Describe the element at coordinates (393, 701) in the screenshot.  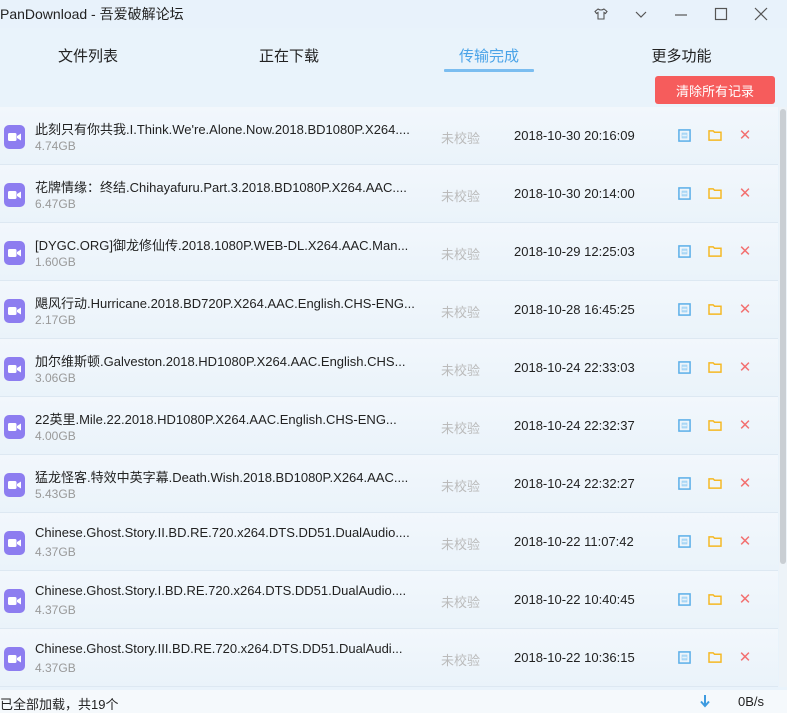
I see `status-bar: 已全部加载，共19个 0B/s` at that location.